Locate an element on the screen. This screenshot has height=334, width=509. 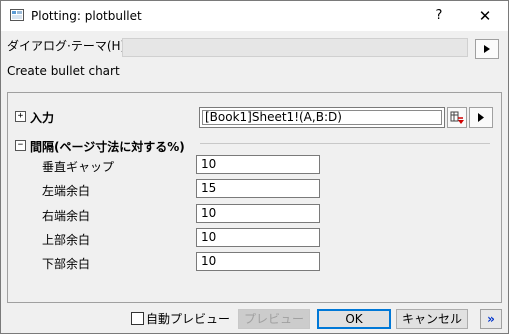
title-bar: Plotting: plotbullet ? ✕ is located at coordinates (254, 16).